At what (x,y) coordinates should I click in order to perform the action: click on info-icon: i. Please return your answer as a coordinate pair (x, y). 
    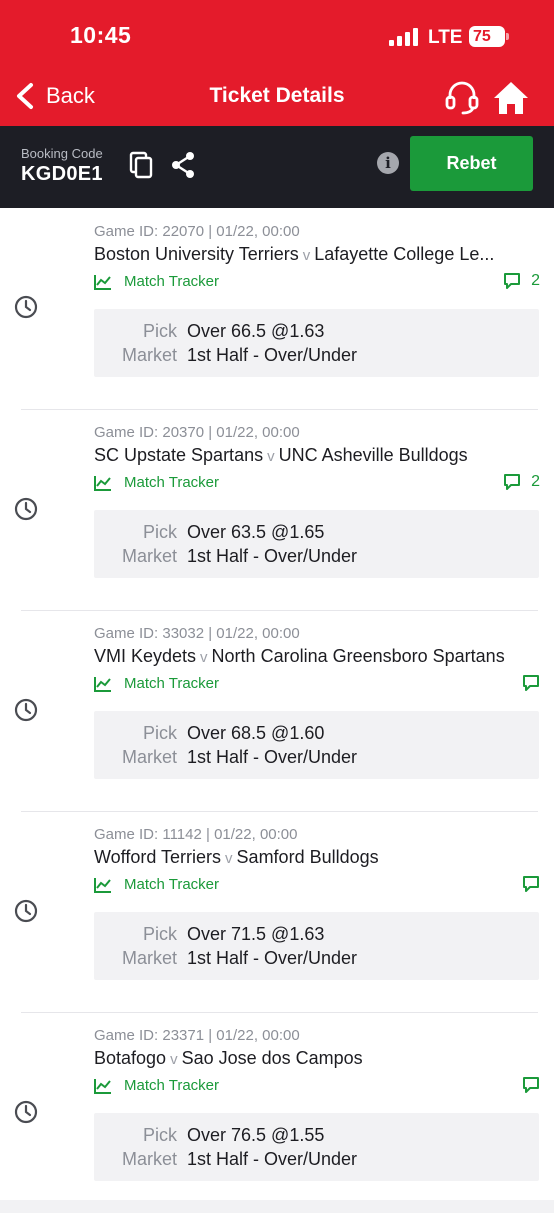
    Looking at the image, I should click on (388, 163).